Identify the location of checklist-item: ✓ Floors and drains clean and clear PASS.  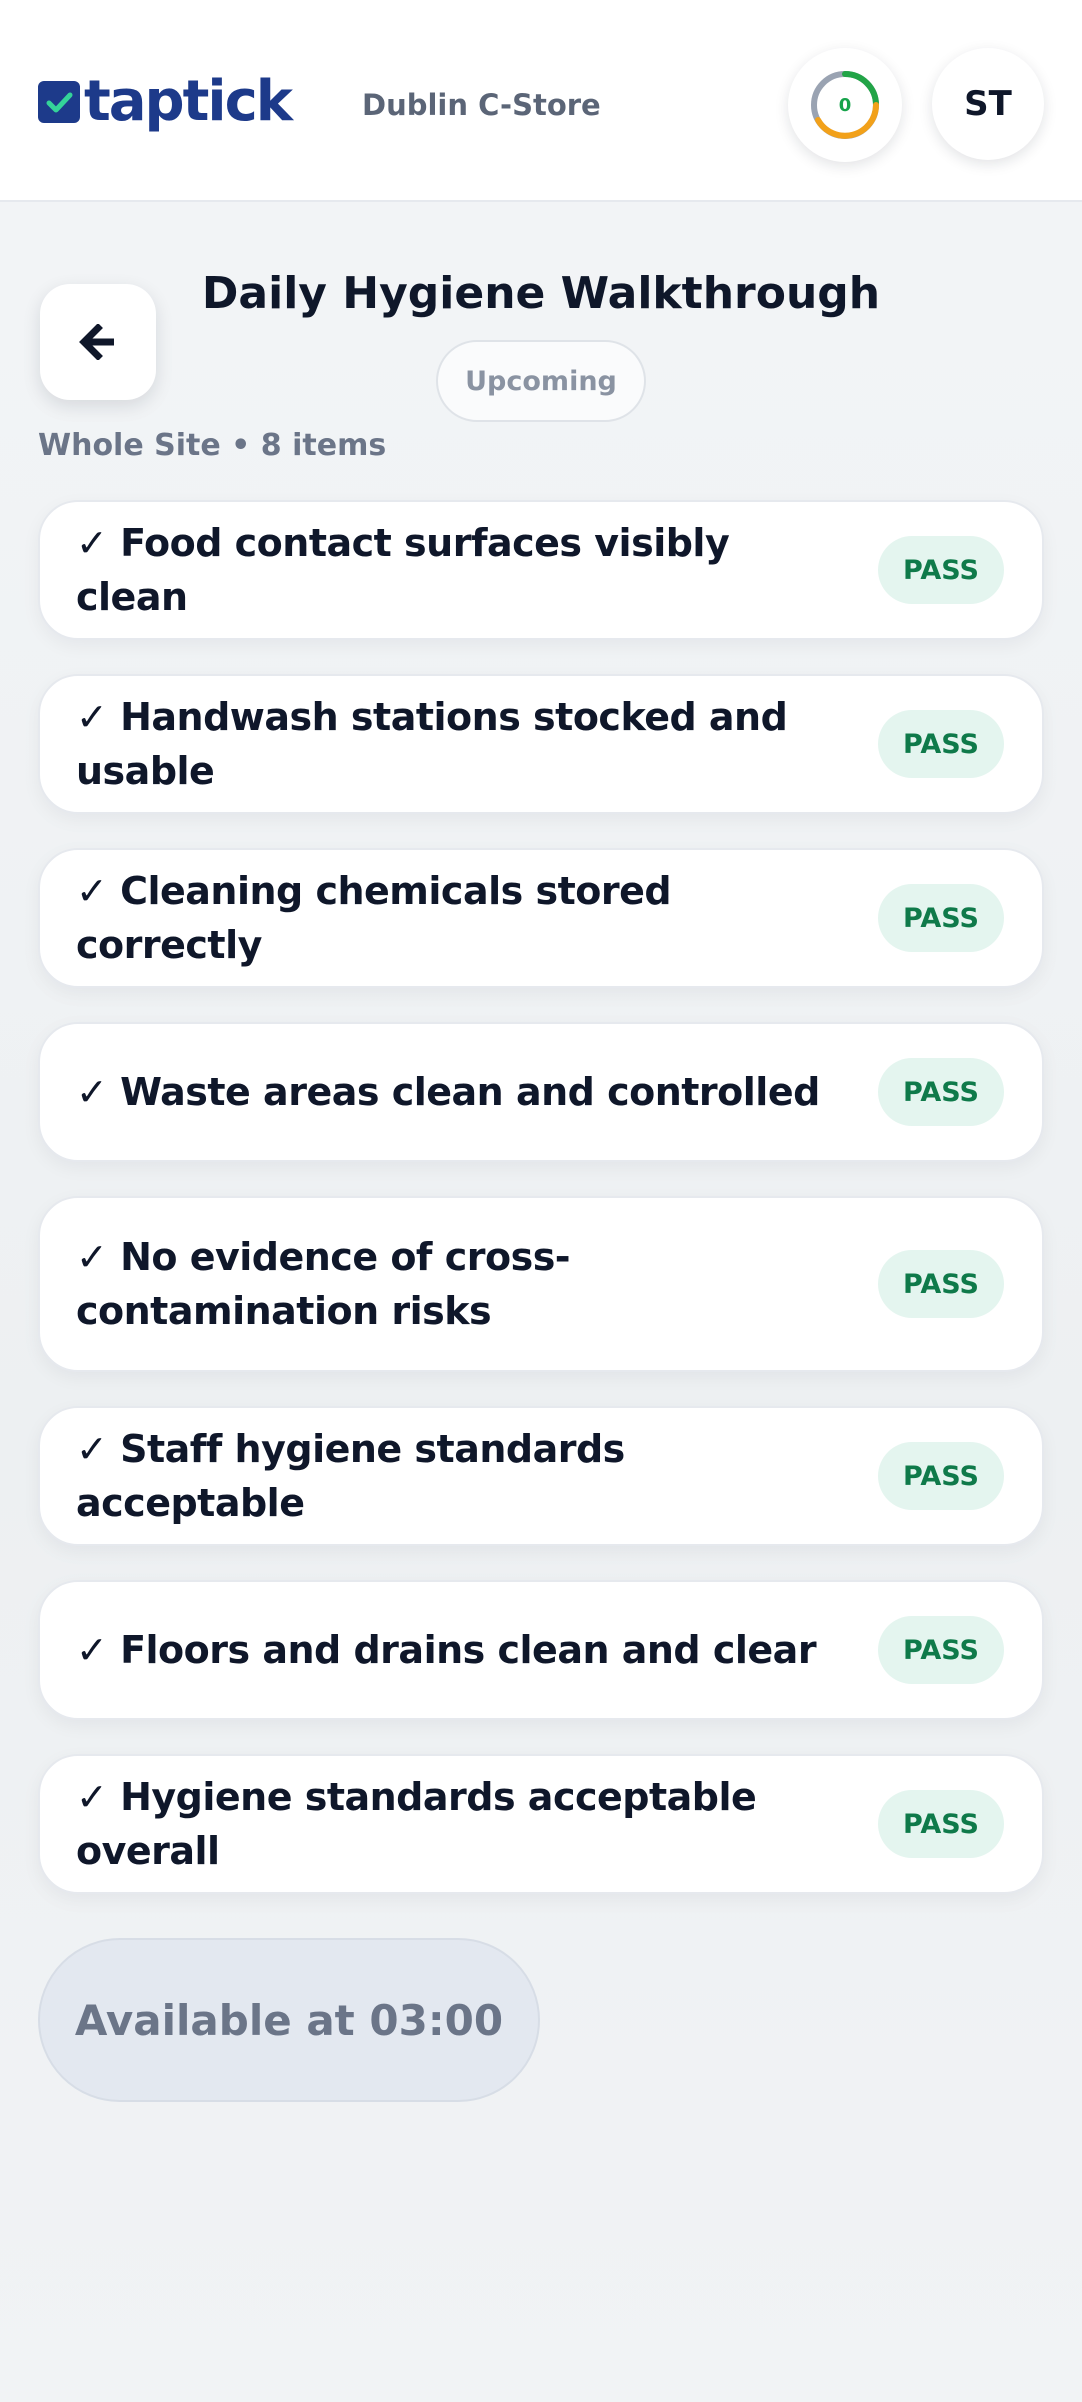
(541, 1650).